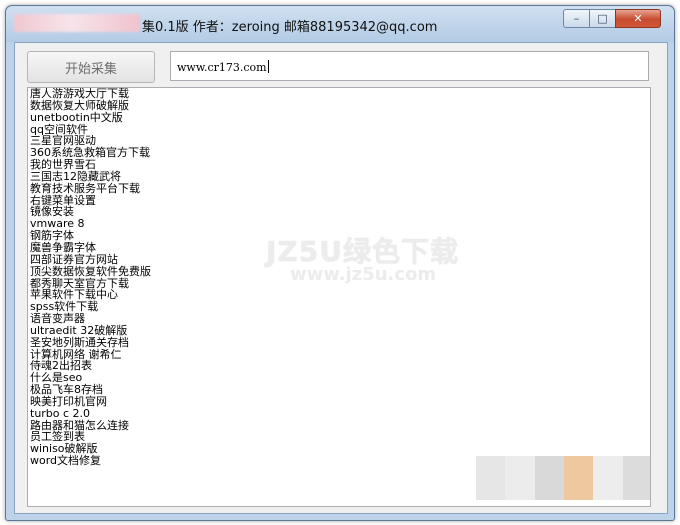 This screenshot has width=680, height=525. What do you see at coordinates (340, 307) in the screenshot?
I see `list-item: spss软件下载` at bounding box center [340, 307].